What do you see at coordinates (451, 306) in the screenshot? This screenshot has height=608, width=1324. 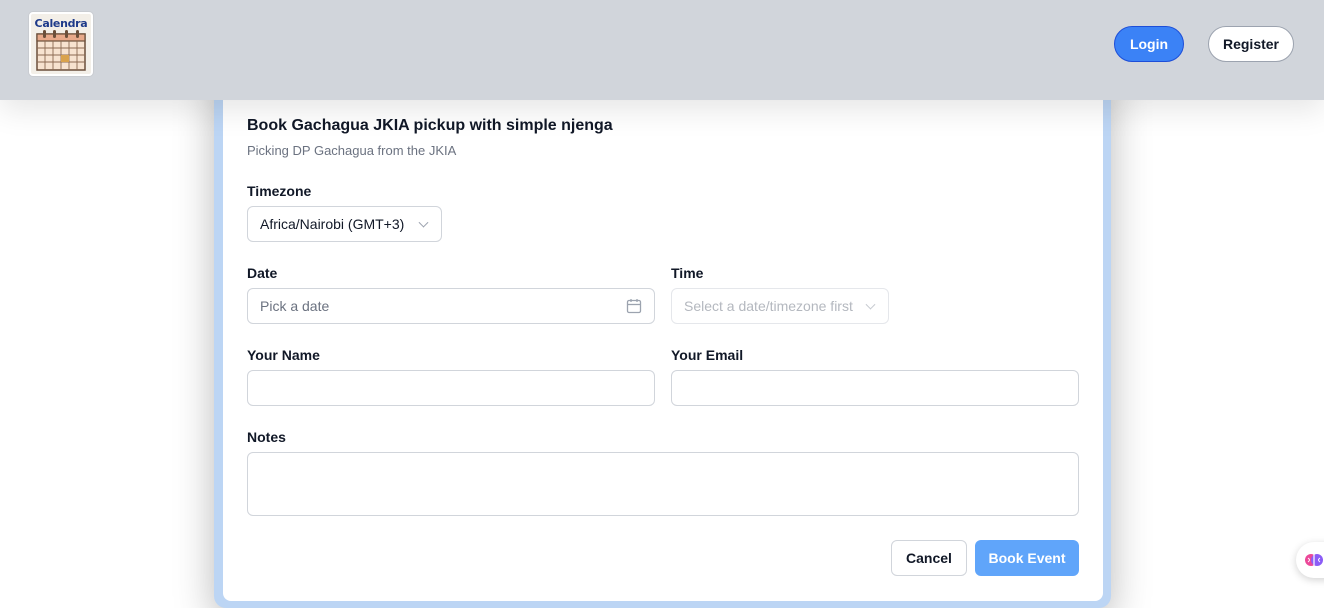 I see `date-picker: Pick a date` at bounding box center [451, 306].